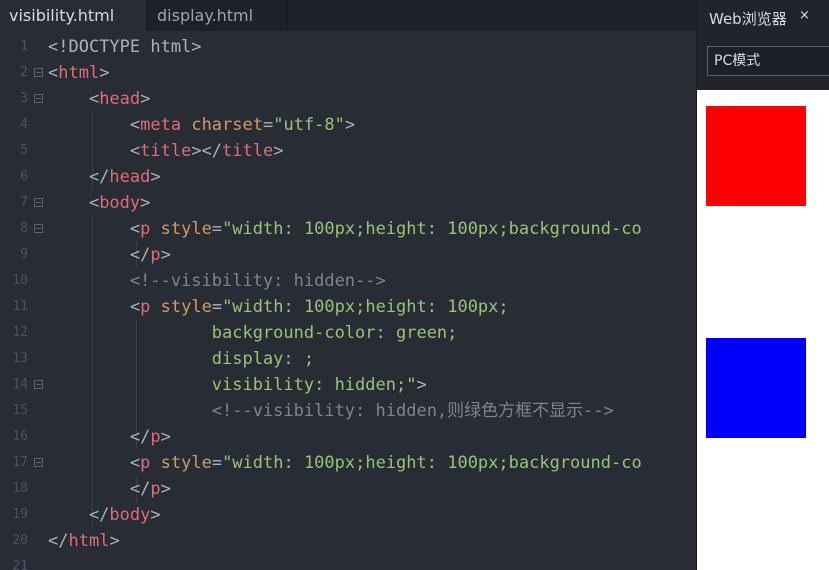 The width and height of the screenshot is (829, 570). What do you see at coordinates (207, 151) in the screenshot?
I see `code-token: ></` at bounding box center [207, 151].